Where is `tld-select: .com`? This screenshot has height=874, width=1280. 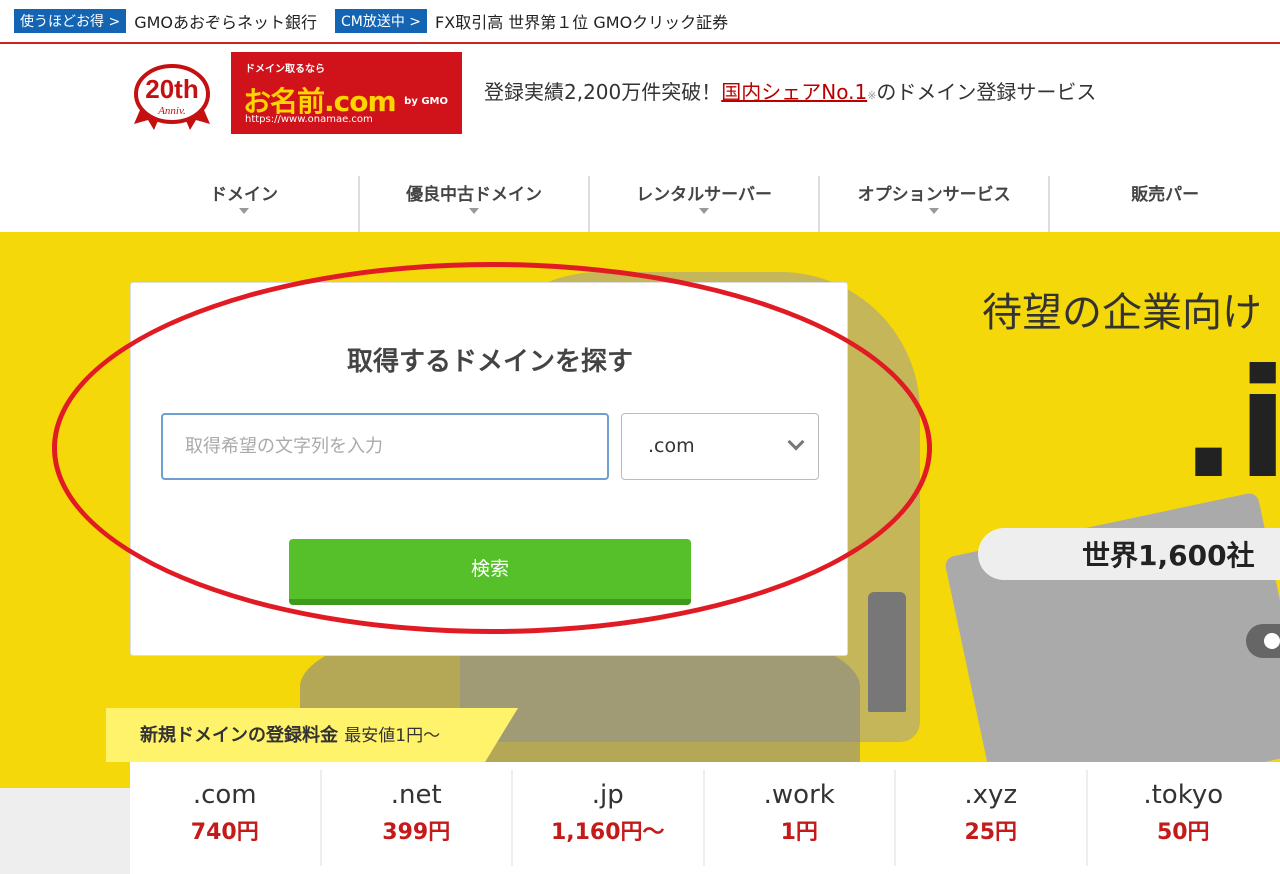
tld-select: .com is located at coordinates (720, 446).